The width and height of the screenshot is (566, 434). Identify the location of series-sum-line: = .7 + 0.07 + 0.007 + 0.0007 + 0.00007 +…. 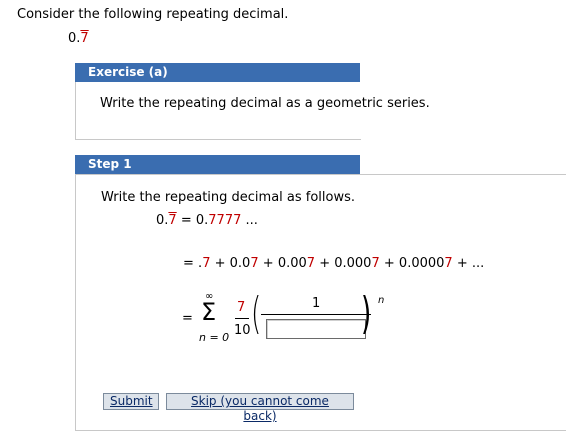
(333, 263).